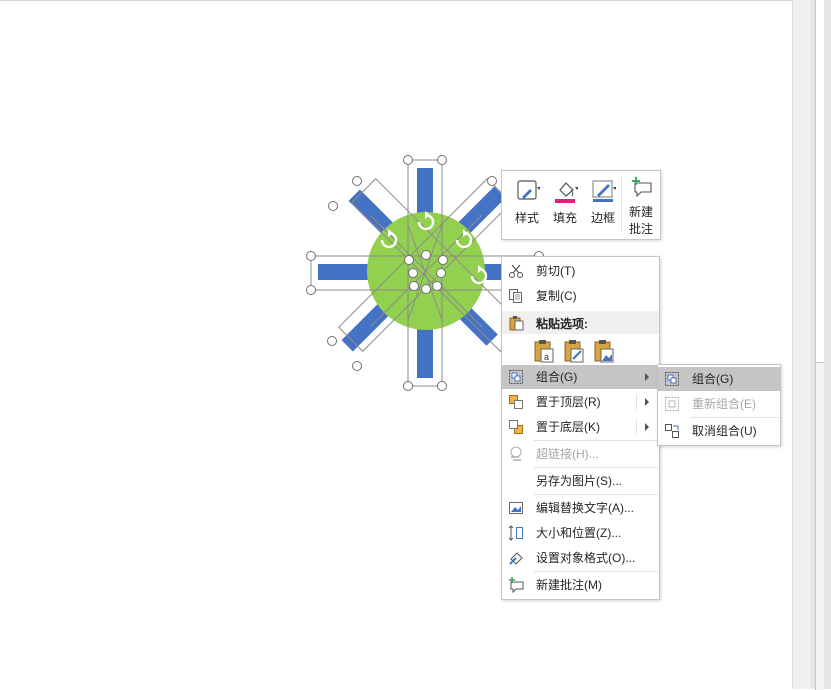 This screenshot has width=831, height=690. Describe the element at coordinates (574, 351) in the screenshot. I see `paste-destination-theme-icon` at that location.